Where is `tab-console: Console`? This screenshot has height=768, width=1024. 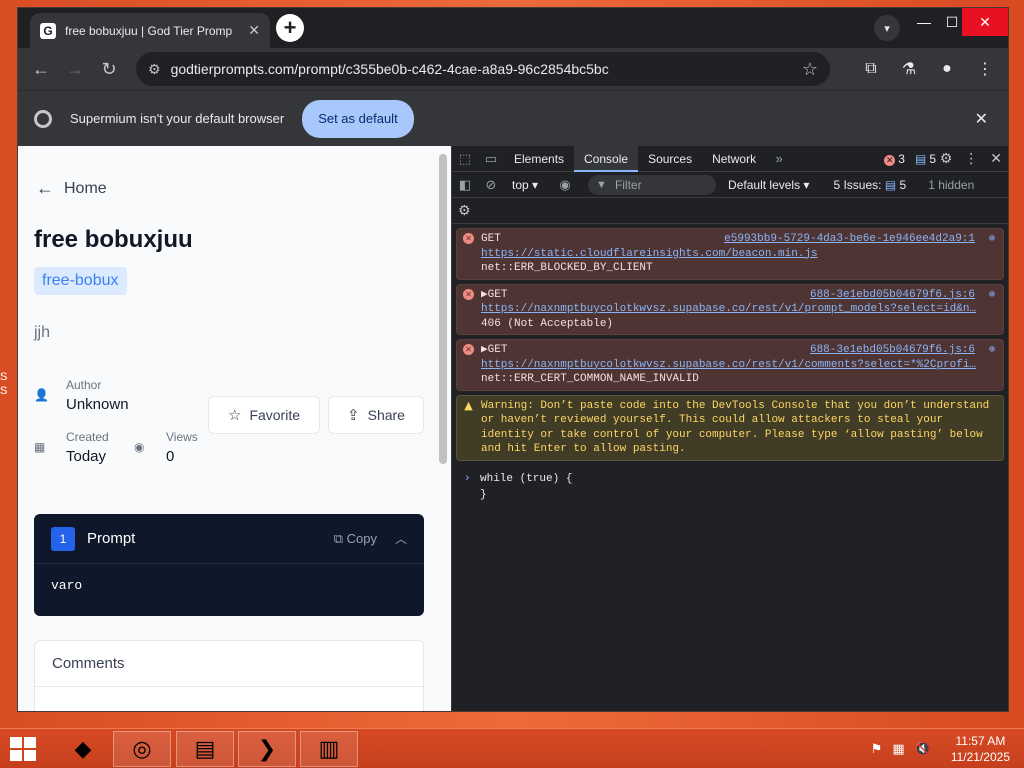
tab-console: Console is located at coordinates (606, 158).